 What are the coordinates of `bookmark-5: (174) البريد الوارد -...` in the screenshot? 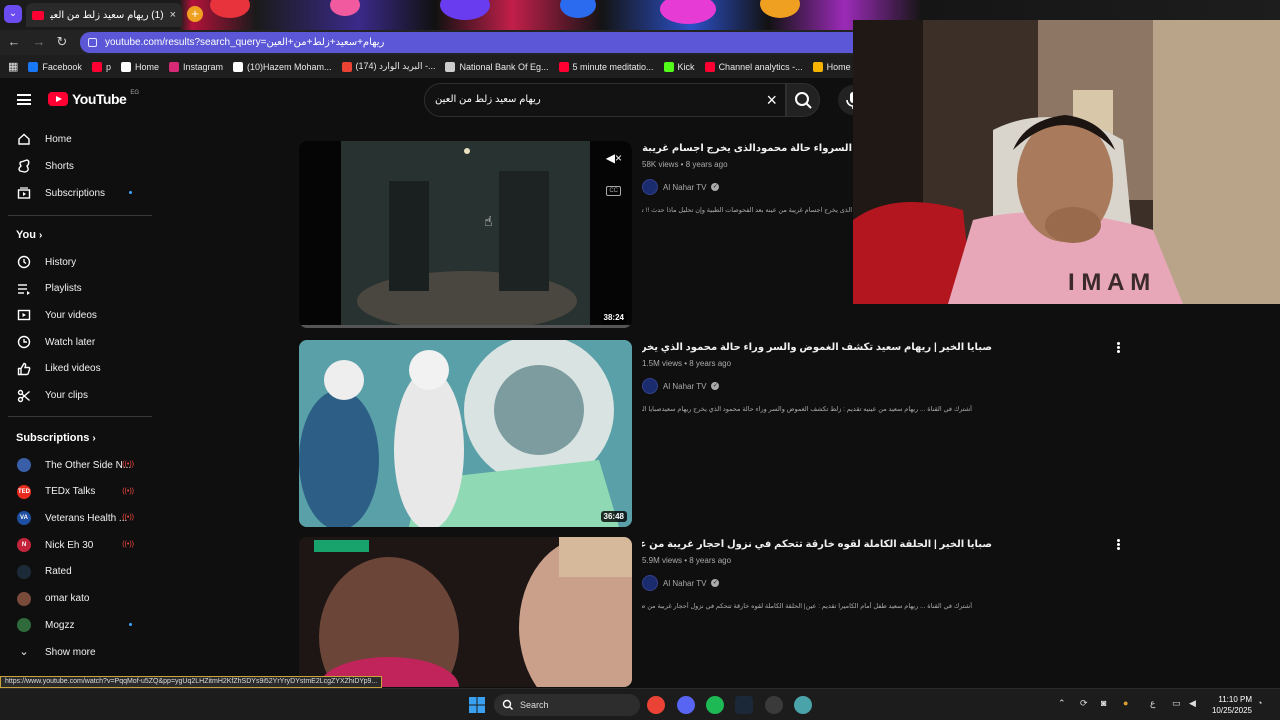 It's located at (388, 66).